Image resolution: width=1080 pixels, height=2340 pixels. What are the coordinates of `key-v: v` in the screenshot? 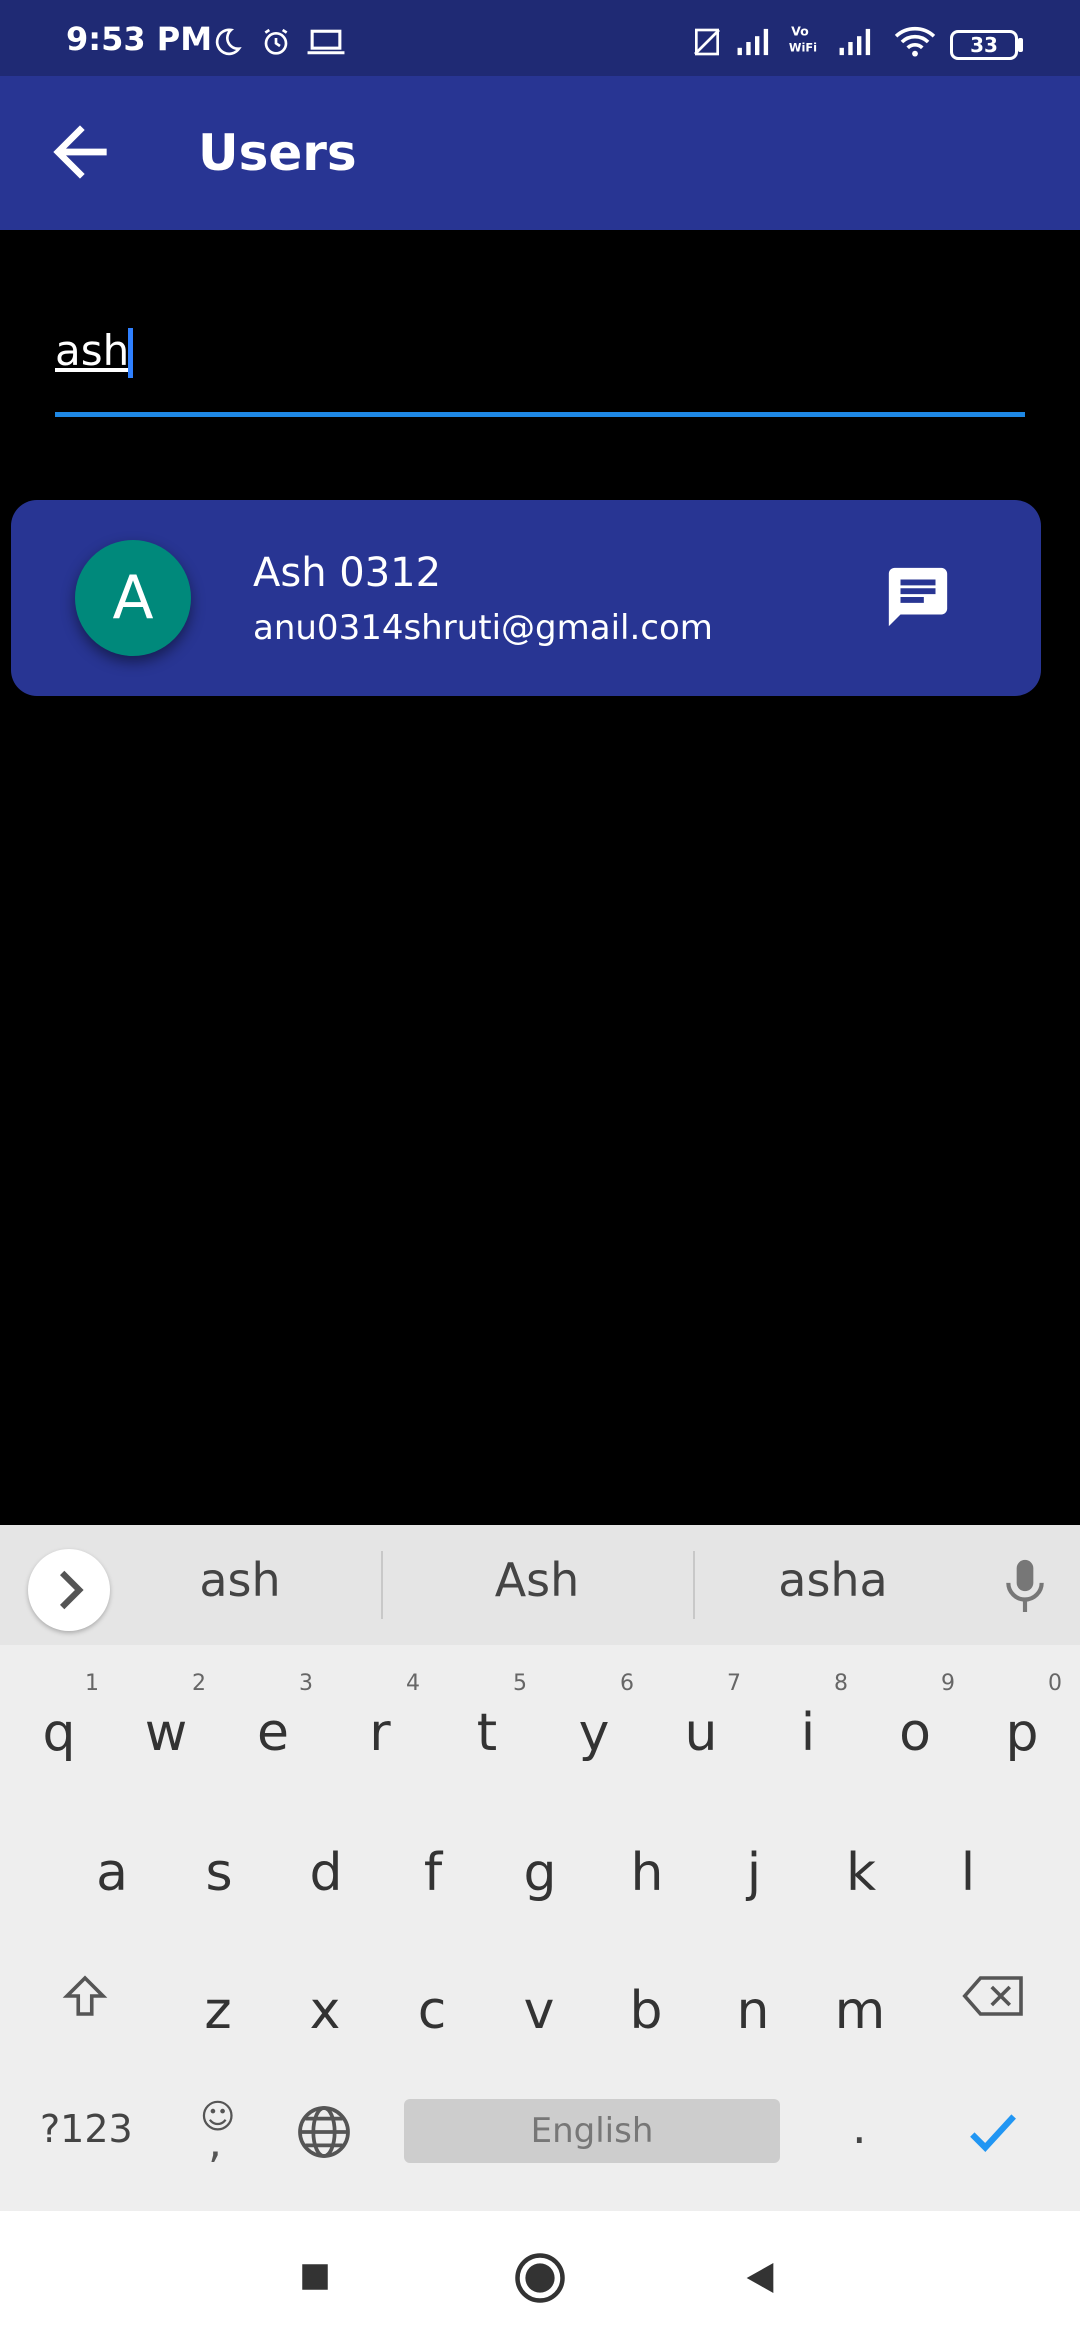 It's located at (539, 2011).